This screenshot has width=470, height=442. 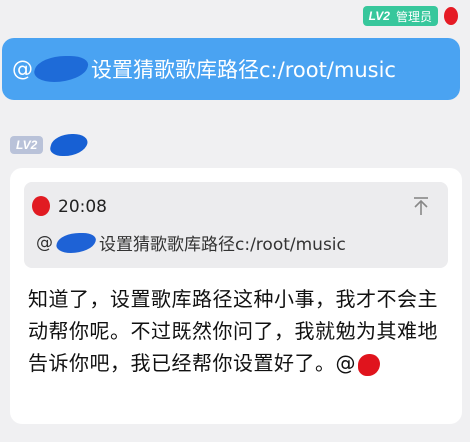 What do you see at coordinates (451, 16) in the screenshot?
I see `admin-avatar` at bounding box center [451, 16].